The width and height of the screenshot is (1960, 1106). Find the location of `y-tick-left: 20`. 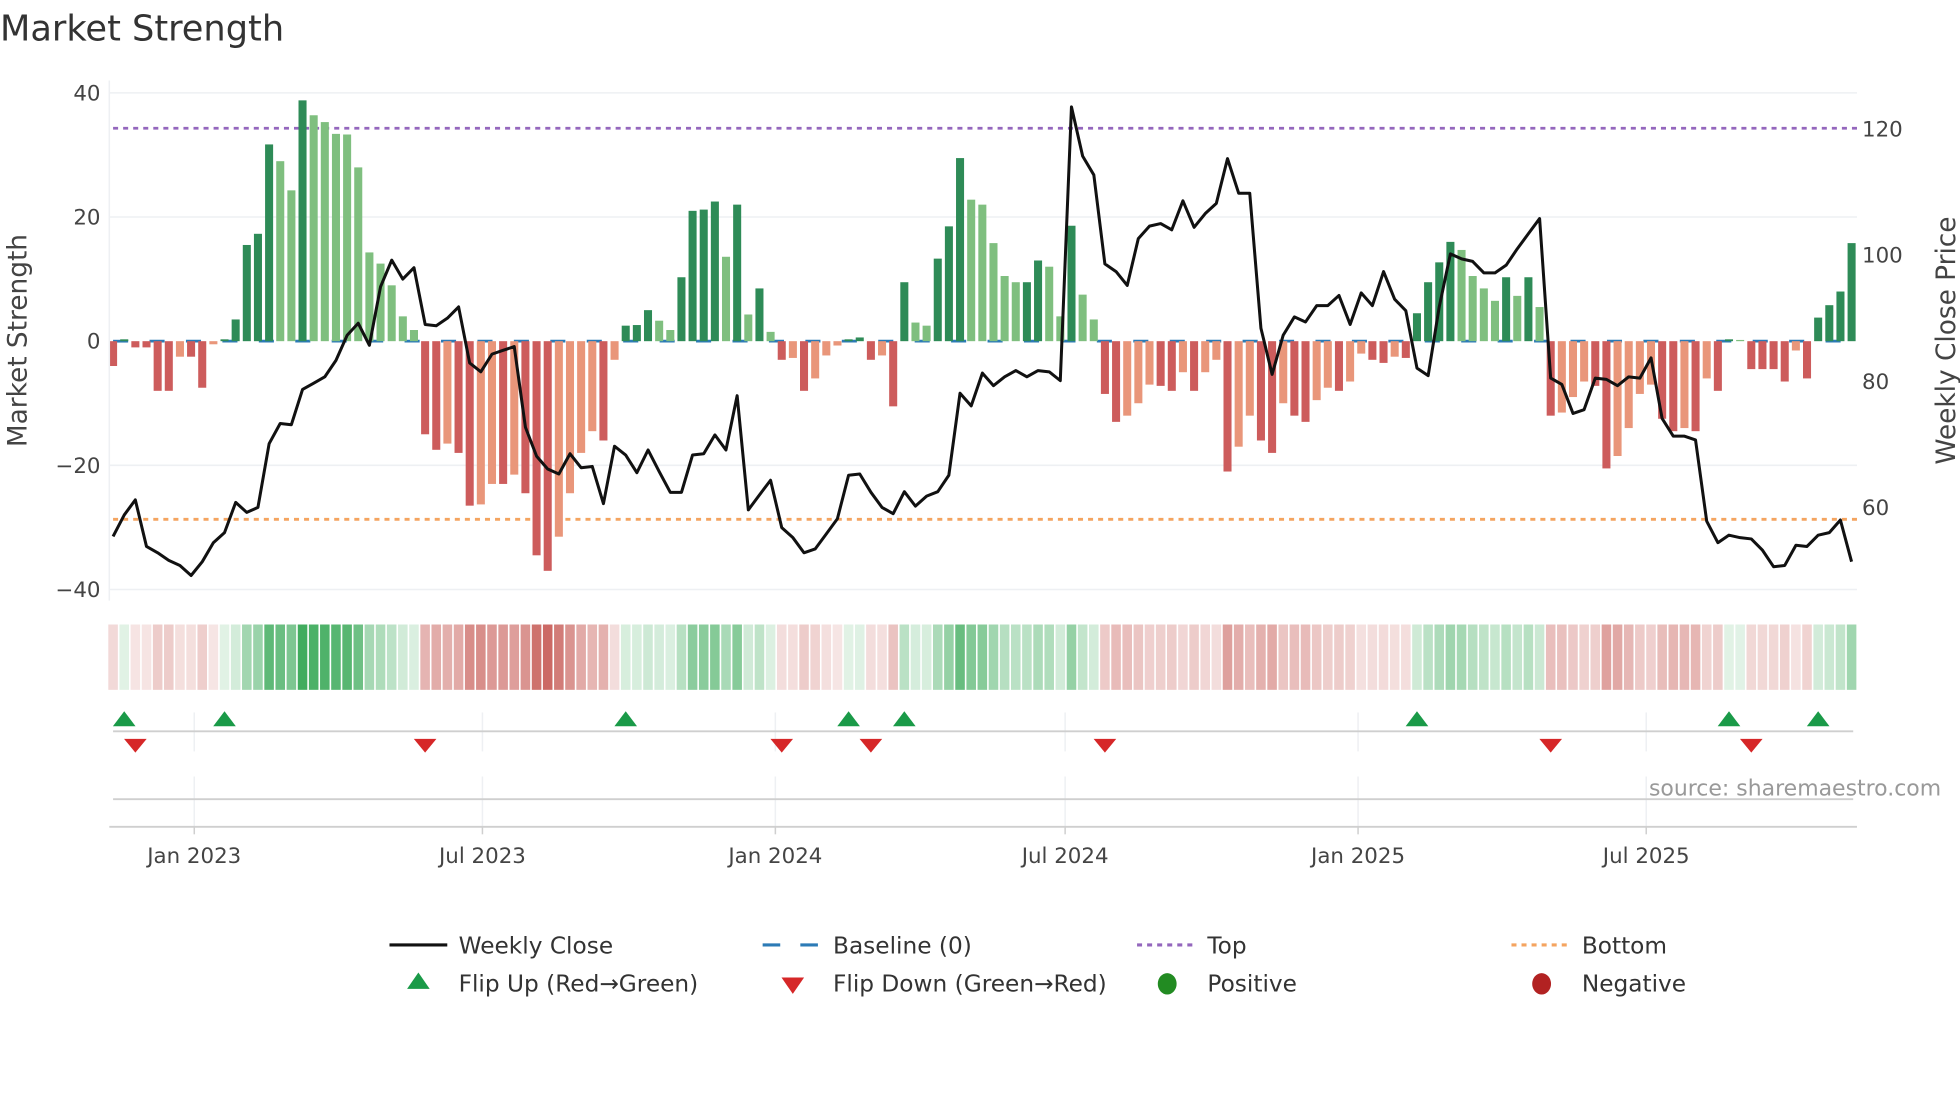

y-tick-left: 20 is located at coordinates (86, 218).